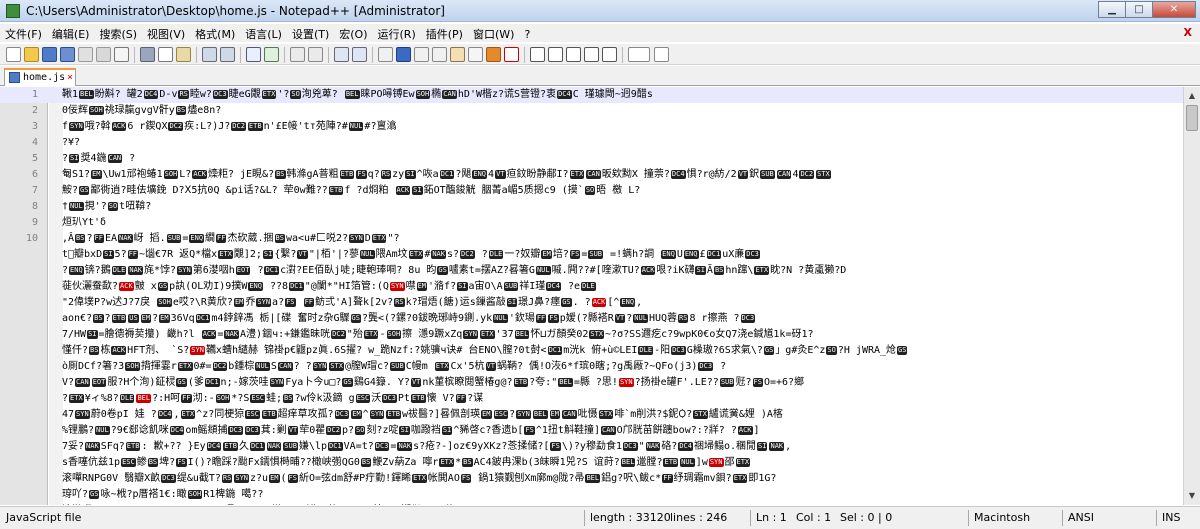 This screenshot has width=1200, height=529. What do you see at coordinates (227, 54) in the screenshot?
I see `redo-icon` at bounding box center [227, 54].